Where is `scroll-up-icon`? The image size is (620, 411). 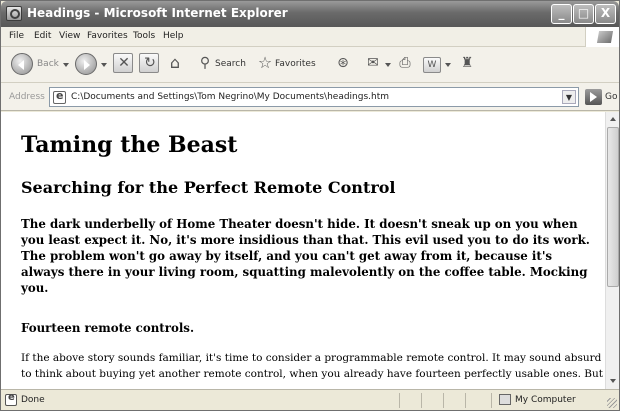
scroll-up-icon is located at coordinates (613, 119).